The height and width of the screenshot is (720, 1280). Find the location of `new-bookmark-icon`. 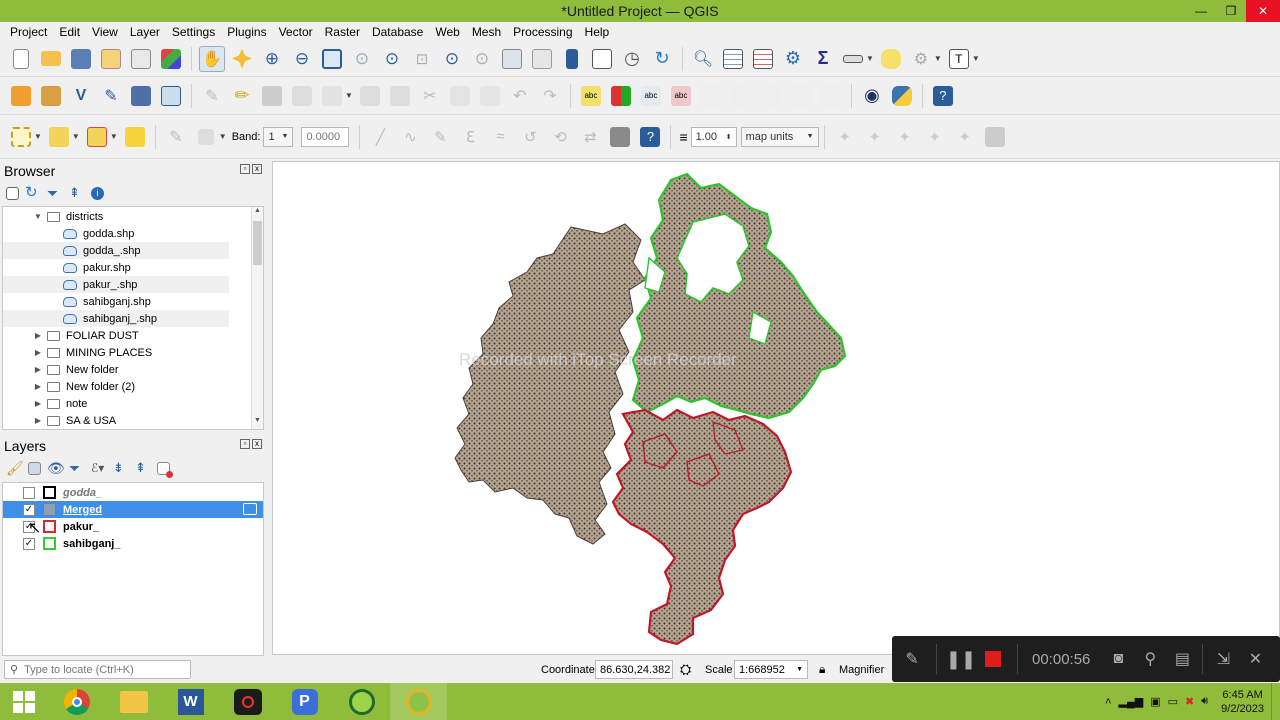

new-bookmark-icon is located at coordinates (572, 59).